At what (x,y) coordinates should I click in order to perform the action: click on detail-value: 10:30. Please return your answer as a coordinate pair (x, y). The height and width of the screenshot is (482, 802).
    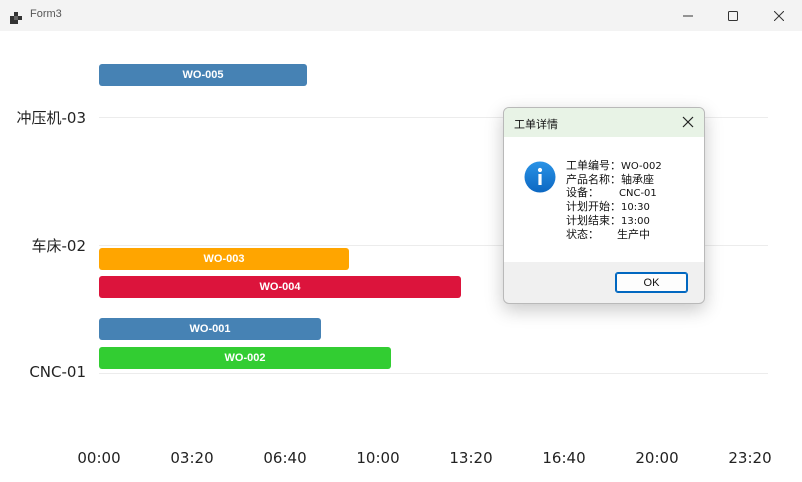
    Looking at the image, I should click on (635, 207).